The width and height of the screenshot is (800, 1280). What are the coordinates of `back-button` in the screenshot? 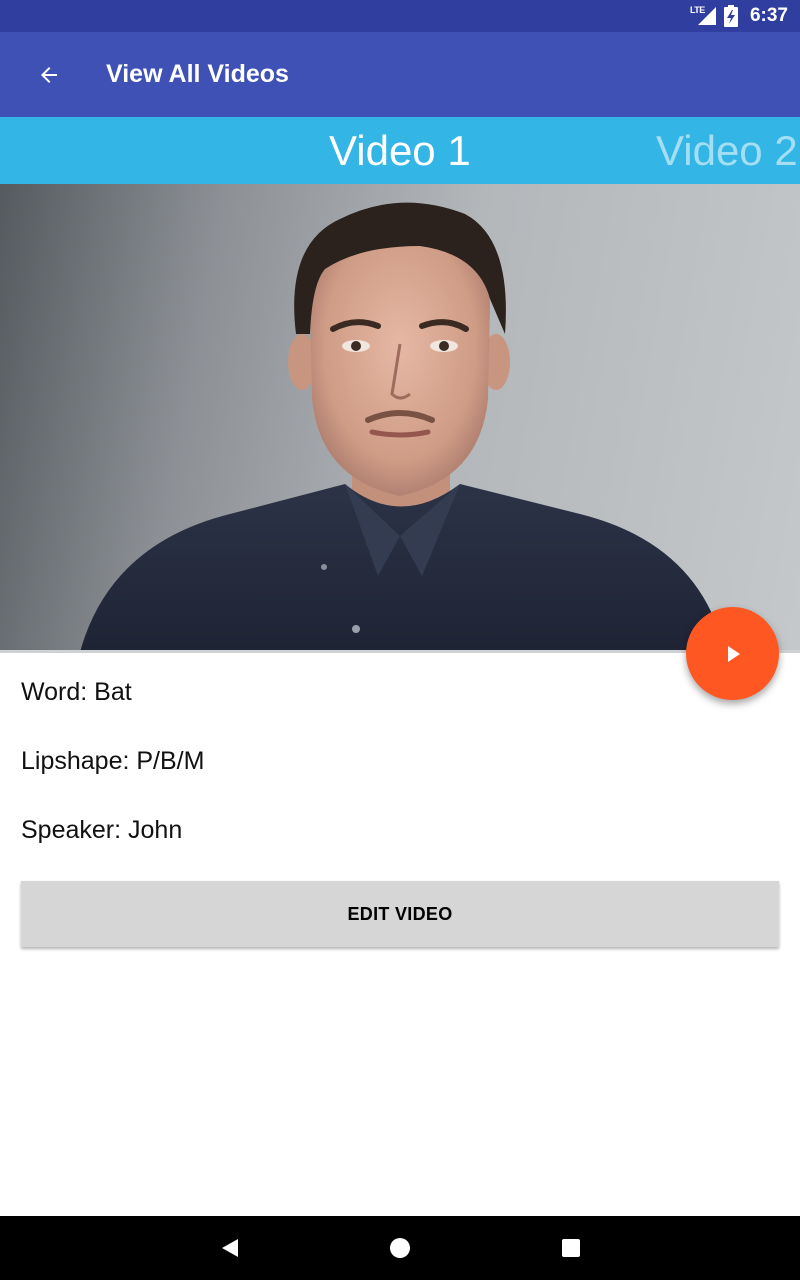 It's located at (49, 75).